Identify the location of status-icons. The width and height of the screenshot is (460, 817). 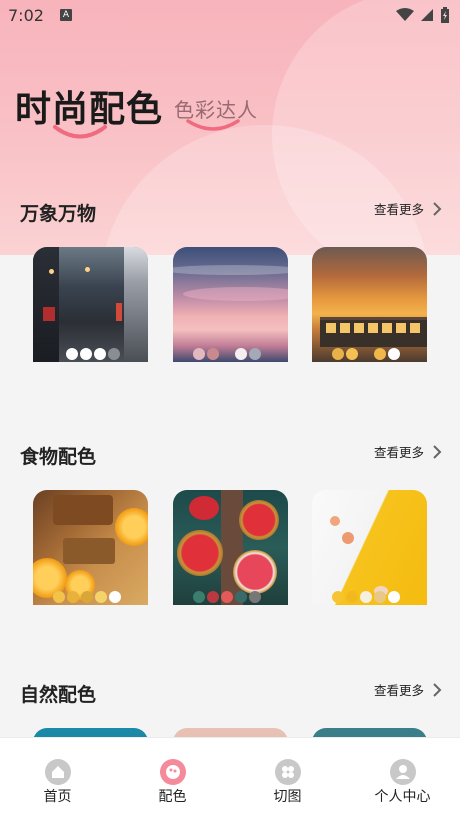
(423, 15).